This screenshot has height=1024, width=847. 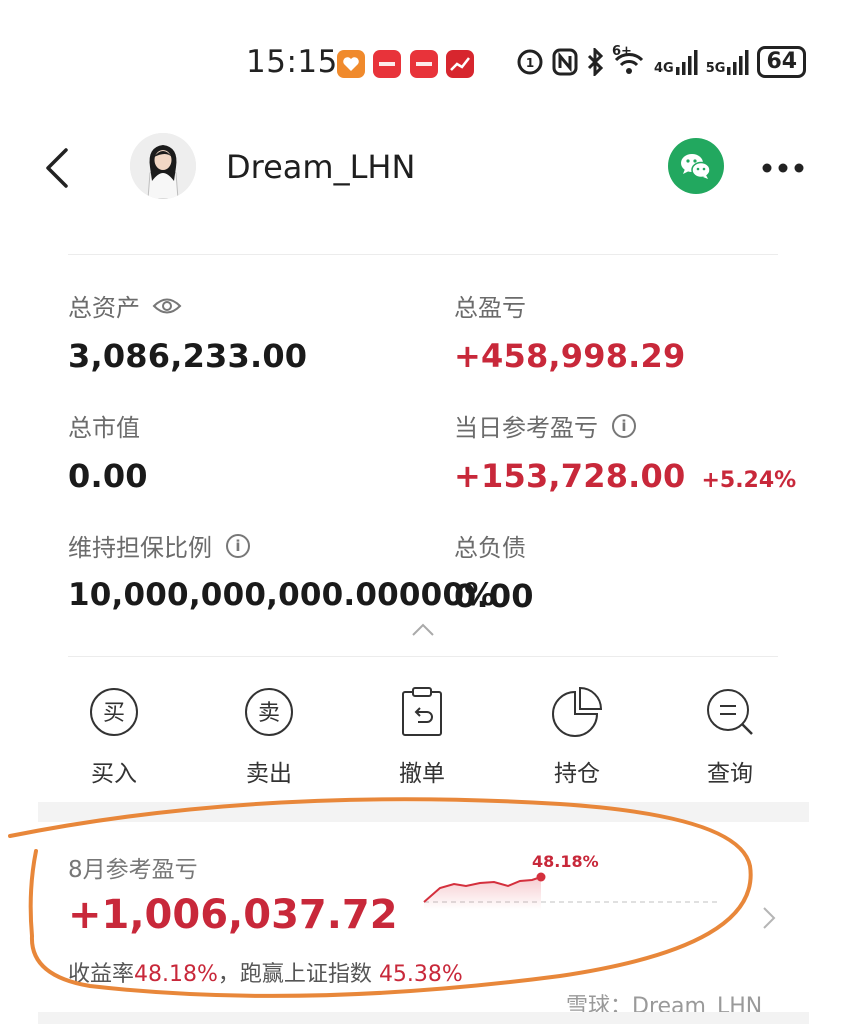 What do you see at coordinates (783, 167) in the screenshot?
I see `more-dots-icon` at bounding box center [783, 167].